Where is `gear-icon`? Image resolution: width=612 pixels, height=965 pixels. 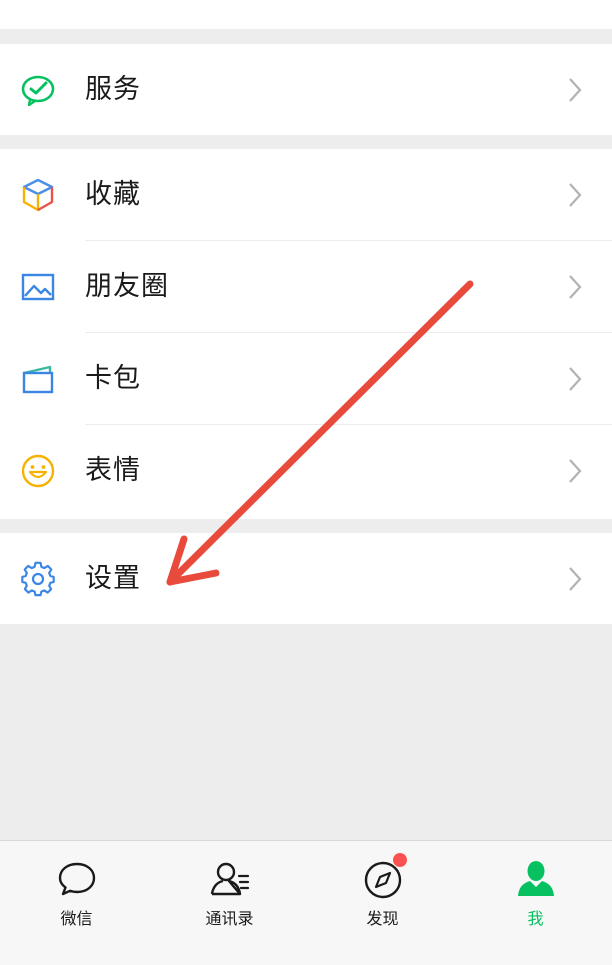 gear-icon is located at coordinates (38, 579).